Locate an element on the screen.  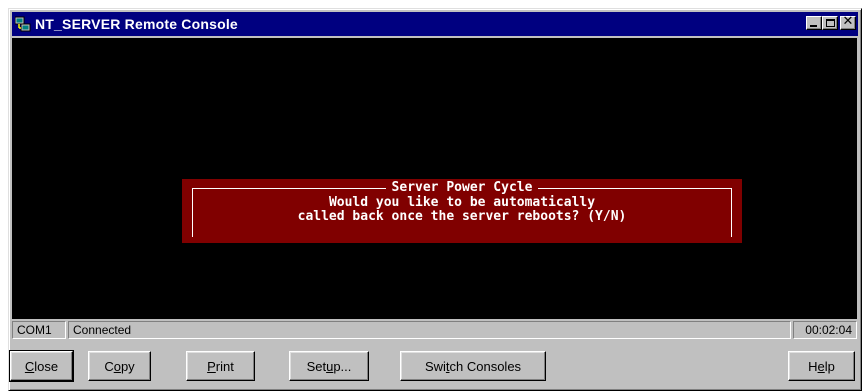
close-window-button: ✕ is located at coordinates (848, 22).